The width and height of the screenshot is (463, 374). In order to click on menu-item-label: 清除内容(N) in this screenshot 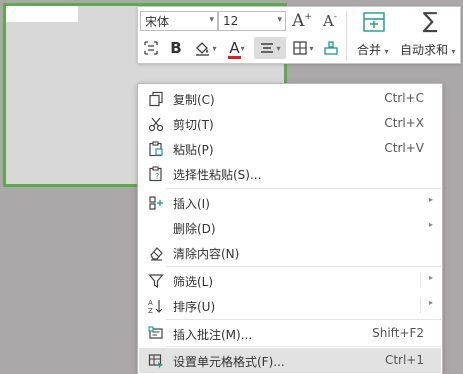, I will do `click(206, 254)`.